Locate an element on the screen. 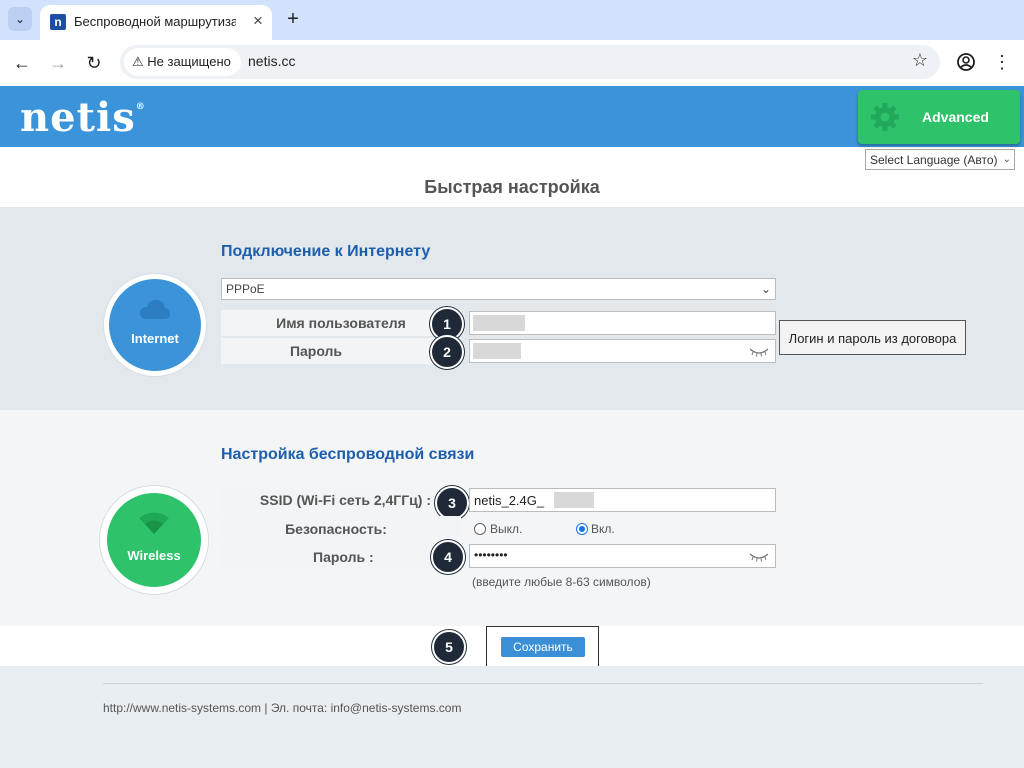  security-off-label: Выкл. is located at coordinates (506, 529).